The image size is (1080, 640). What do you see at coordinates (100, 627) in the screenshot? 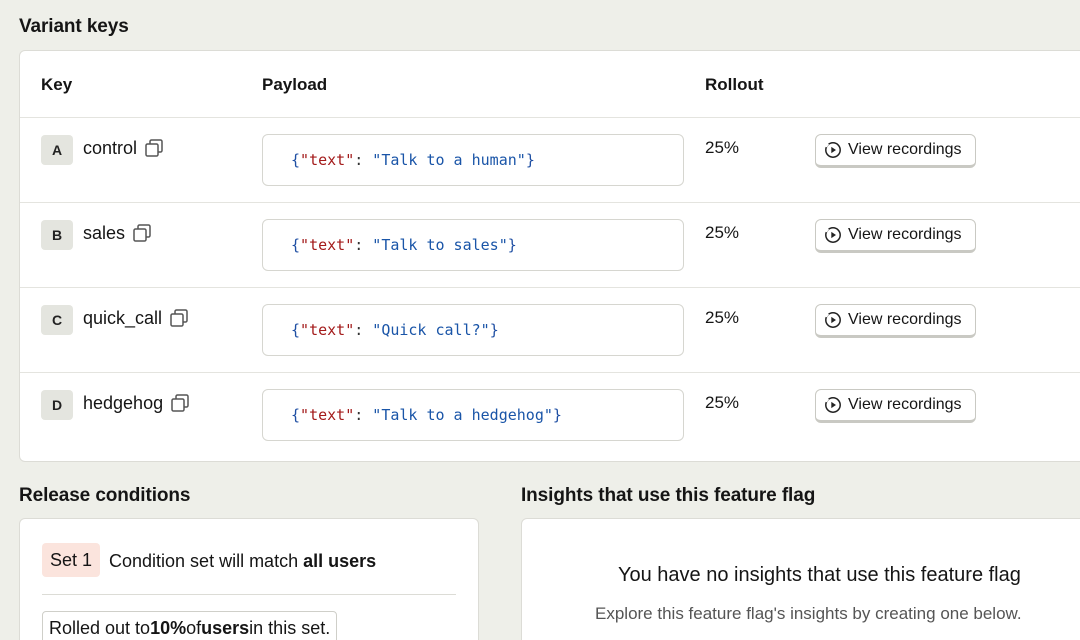
I see `rollout-prefix: Rolled out to` at bounding box center [100, 627].